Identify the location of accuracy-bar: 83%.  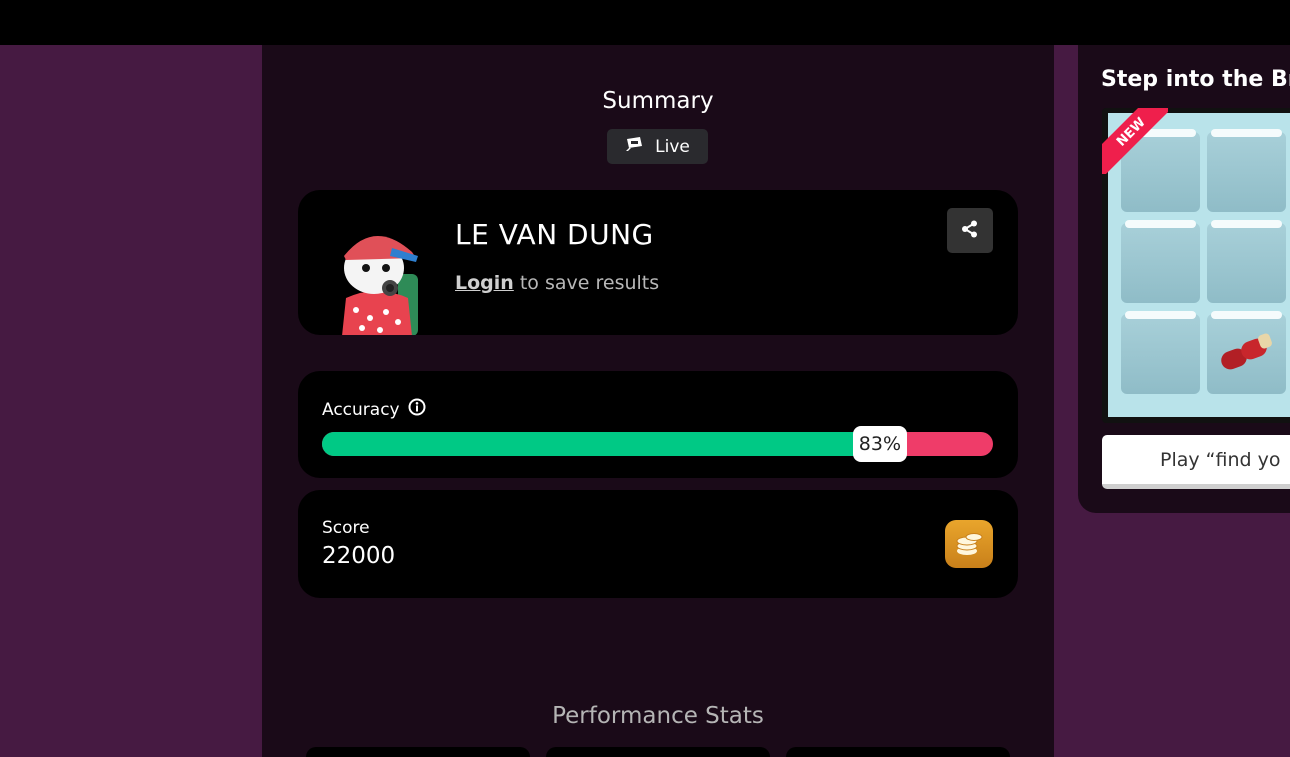
(657, 444).